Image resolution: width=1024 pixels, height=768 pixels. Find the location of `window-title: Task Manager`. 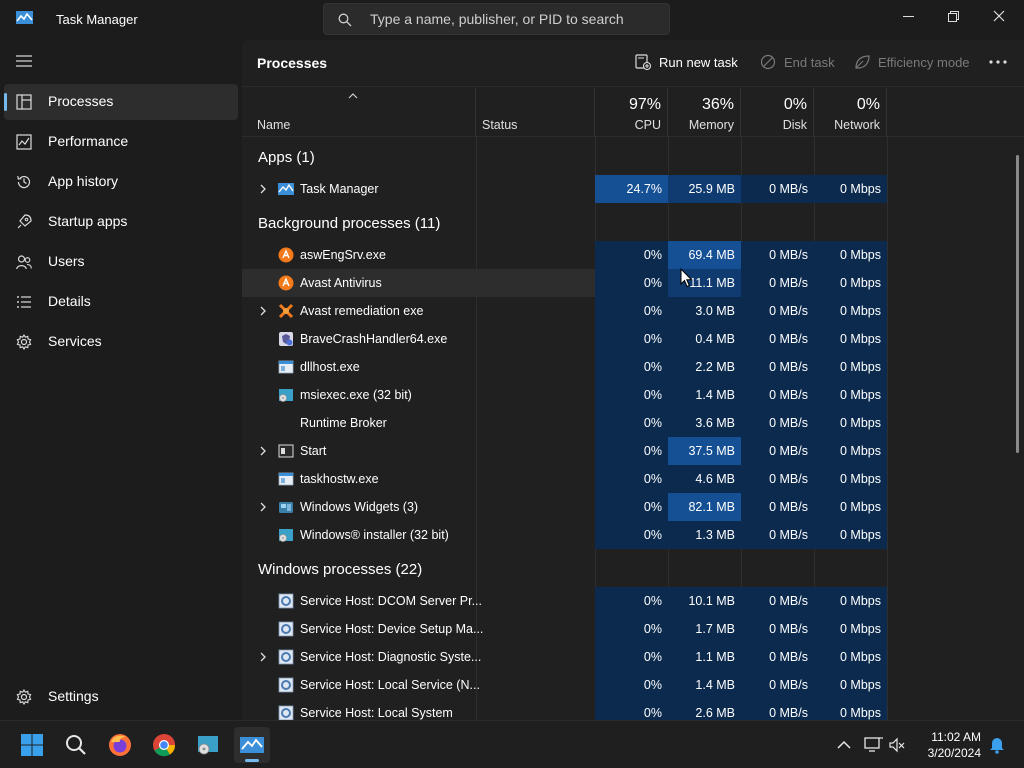

window-title: Task Manager is located at coordinates (97, 19).